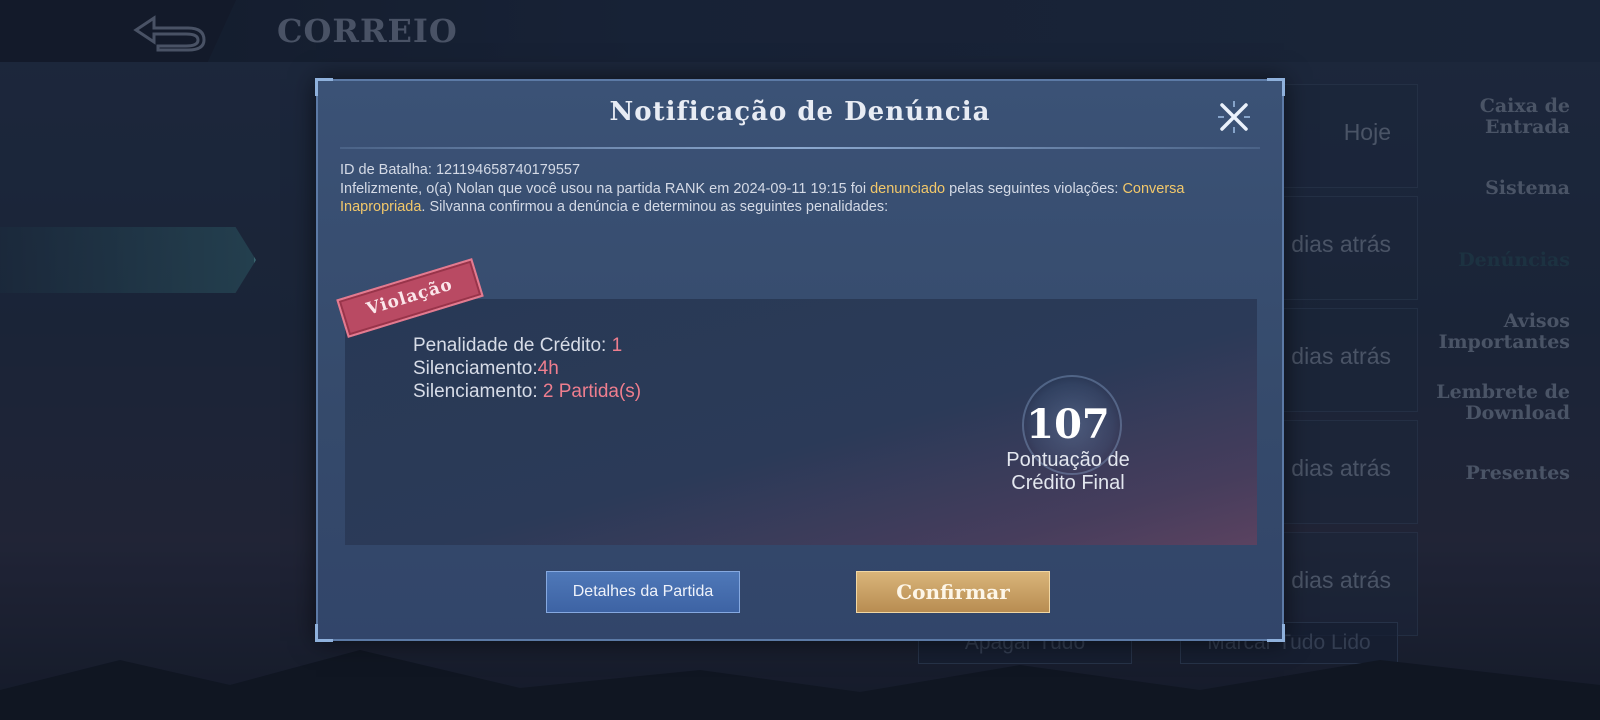 Image resolution: width=1600 pixels, height=720 pixels. Describe the element at coordinates (1068, 424) in the screenshot. I see `score-value: 107` at that location.